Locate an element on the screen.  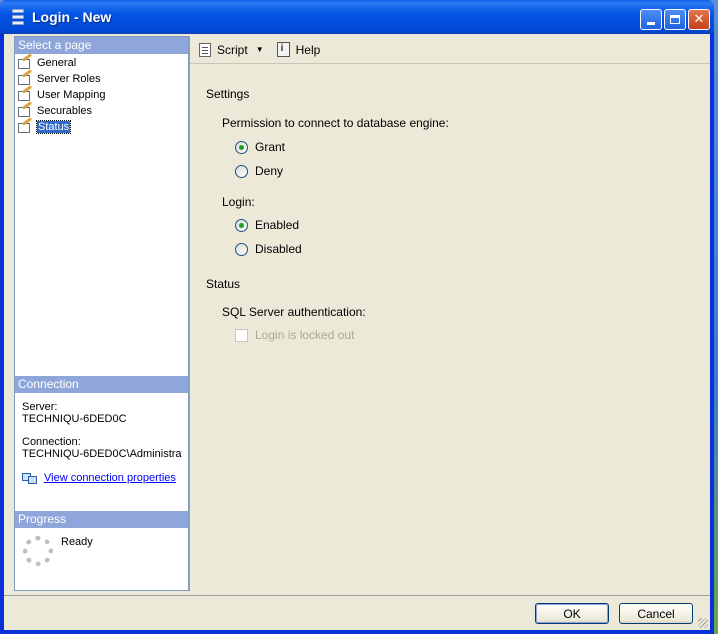
script-label: Script is located at coordinates (232, 49).